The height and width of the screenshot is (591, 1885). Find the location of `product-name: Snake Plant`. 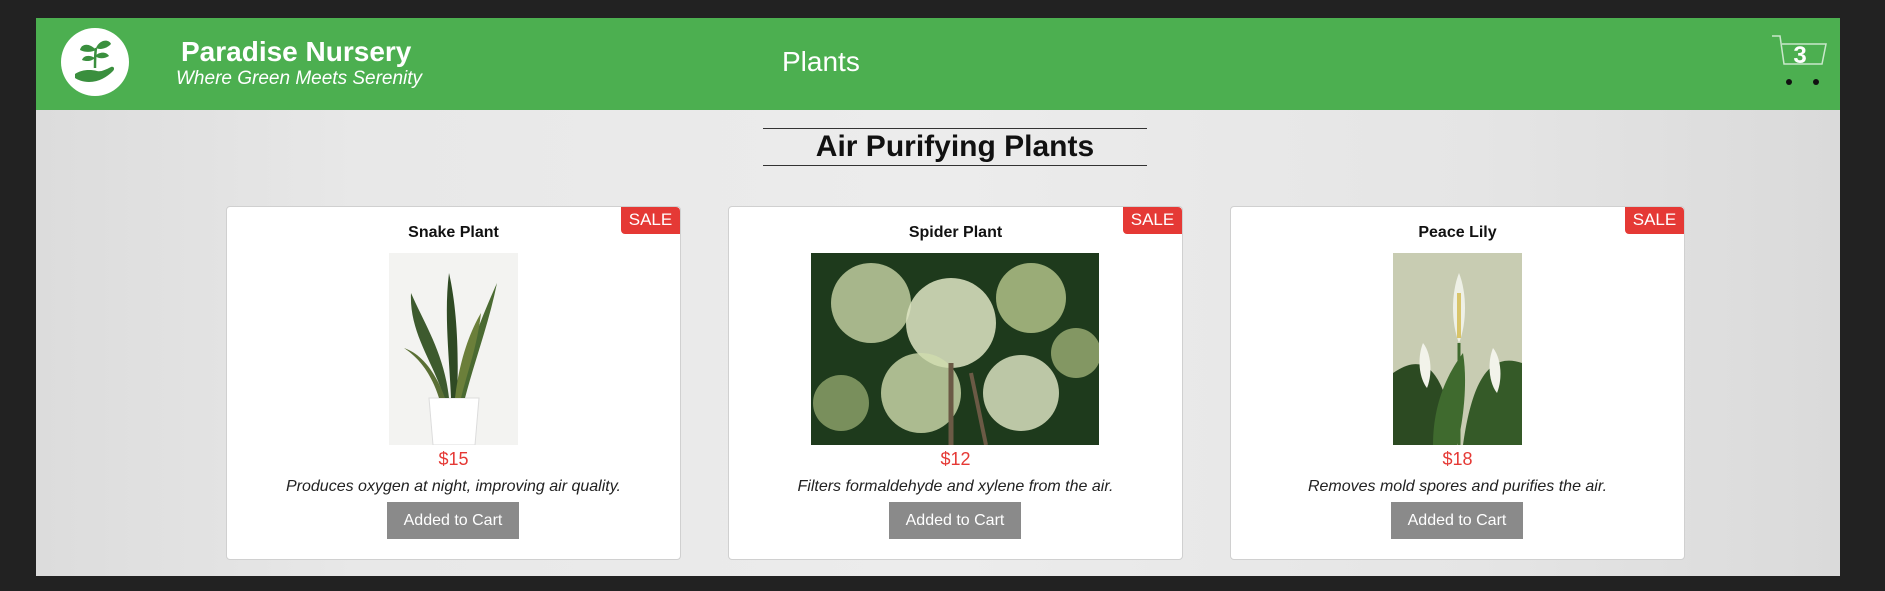

product-name: Snake Plant is located at coordinates (453, 232).